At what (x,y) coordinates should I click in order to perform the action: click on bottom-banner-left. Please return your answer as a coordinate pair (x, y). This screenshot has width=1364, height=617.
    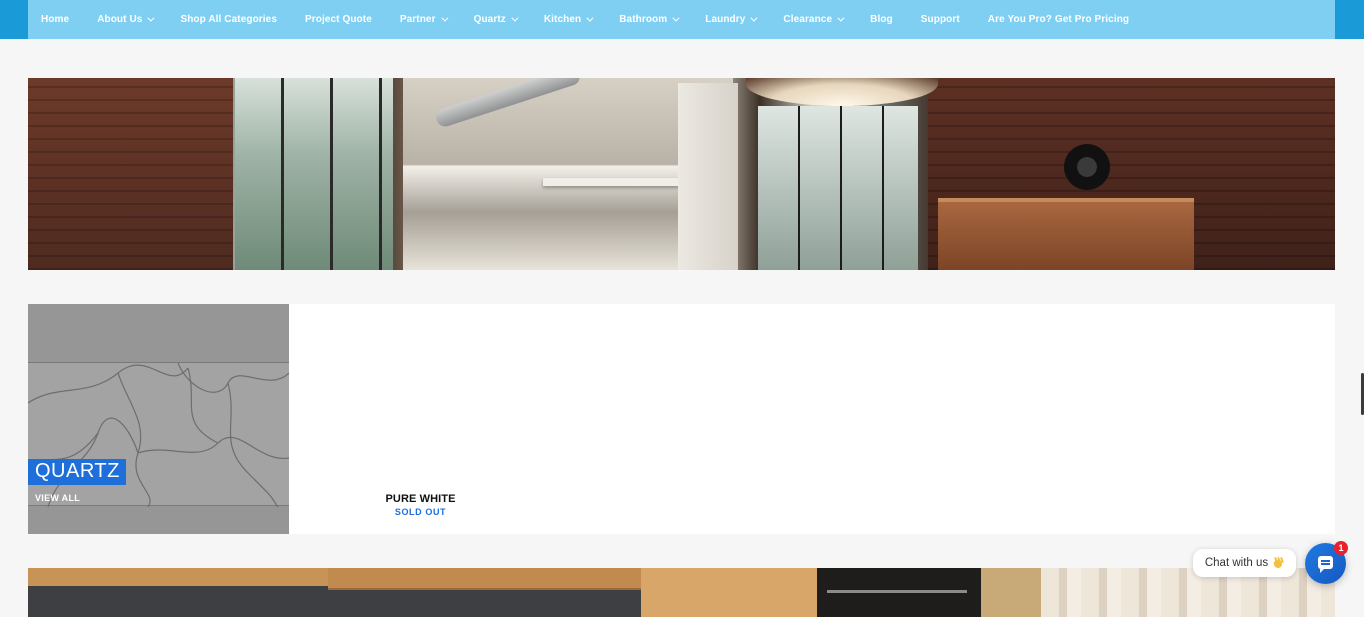
    Looking at the image, I should click on (334, 592).